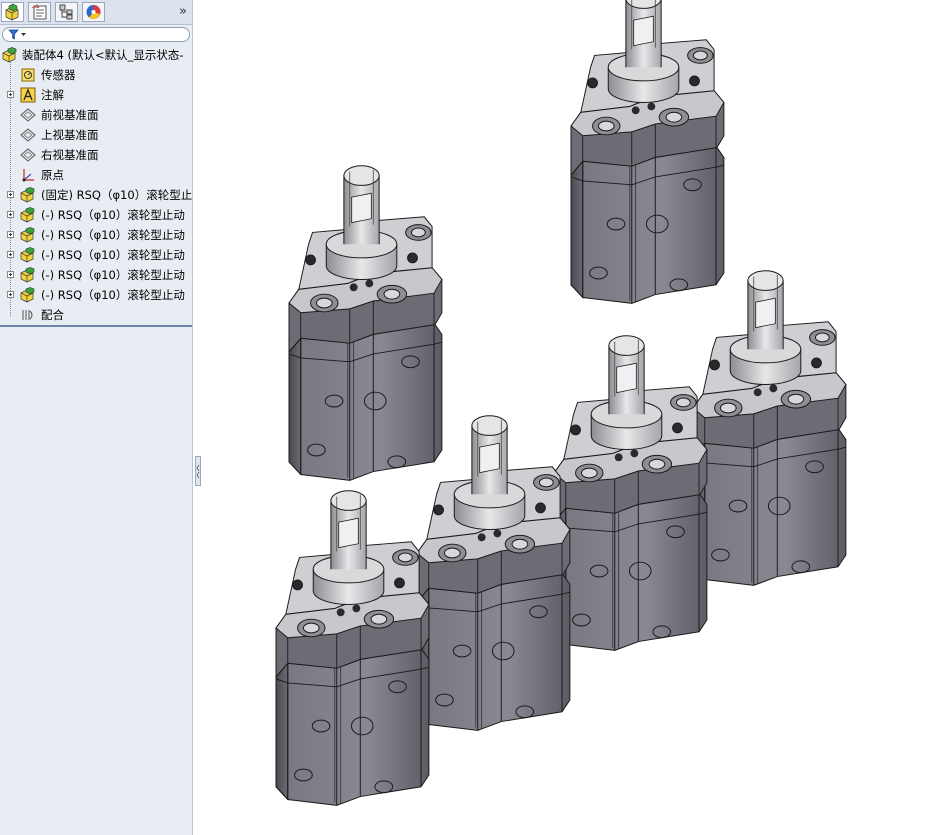 This screenshot has width=941, height=835. I want to click on tree-item-label: 传感器, so click(58, 75).